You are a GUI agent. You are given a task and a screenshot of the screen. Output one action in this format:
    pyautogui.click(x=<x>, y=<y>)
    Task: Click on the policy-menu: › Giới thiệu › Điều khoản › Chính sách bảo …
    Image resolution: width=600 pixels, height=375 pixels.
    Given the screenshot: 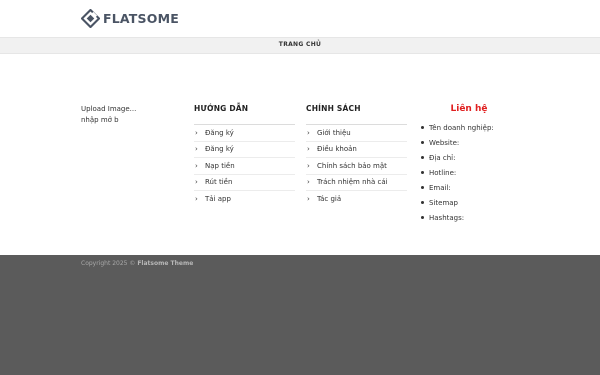 What is the action you would take?
    pyautogui.click(x=356, y=166)
    